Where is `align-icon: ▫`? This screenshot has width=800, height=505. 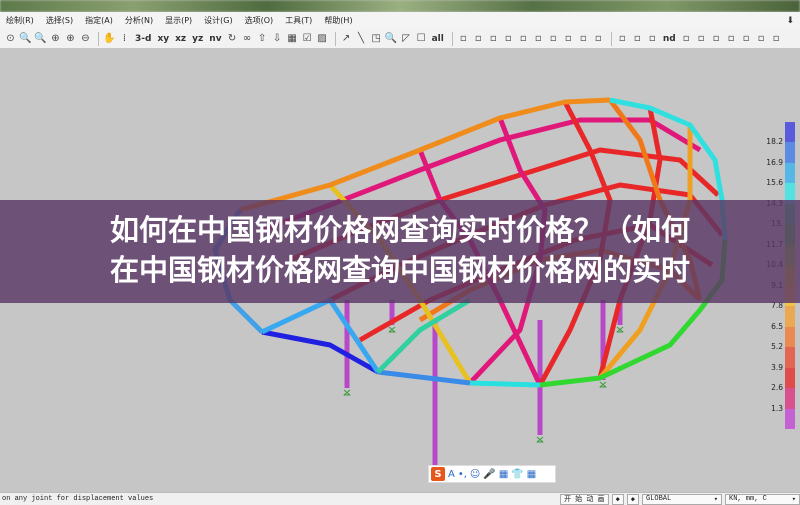 align-icon: ▫ is located at coordinates (553, 39).